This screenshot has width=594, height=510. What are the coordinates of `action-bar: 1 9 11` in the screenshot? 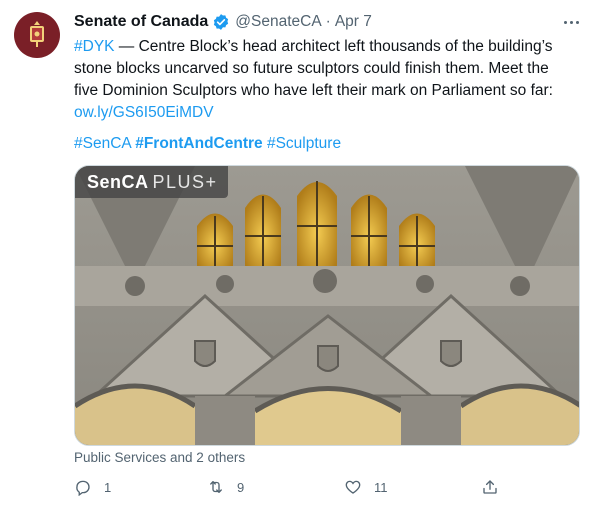 It's located at (294, 490).